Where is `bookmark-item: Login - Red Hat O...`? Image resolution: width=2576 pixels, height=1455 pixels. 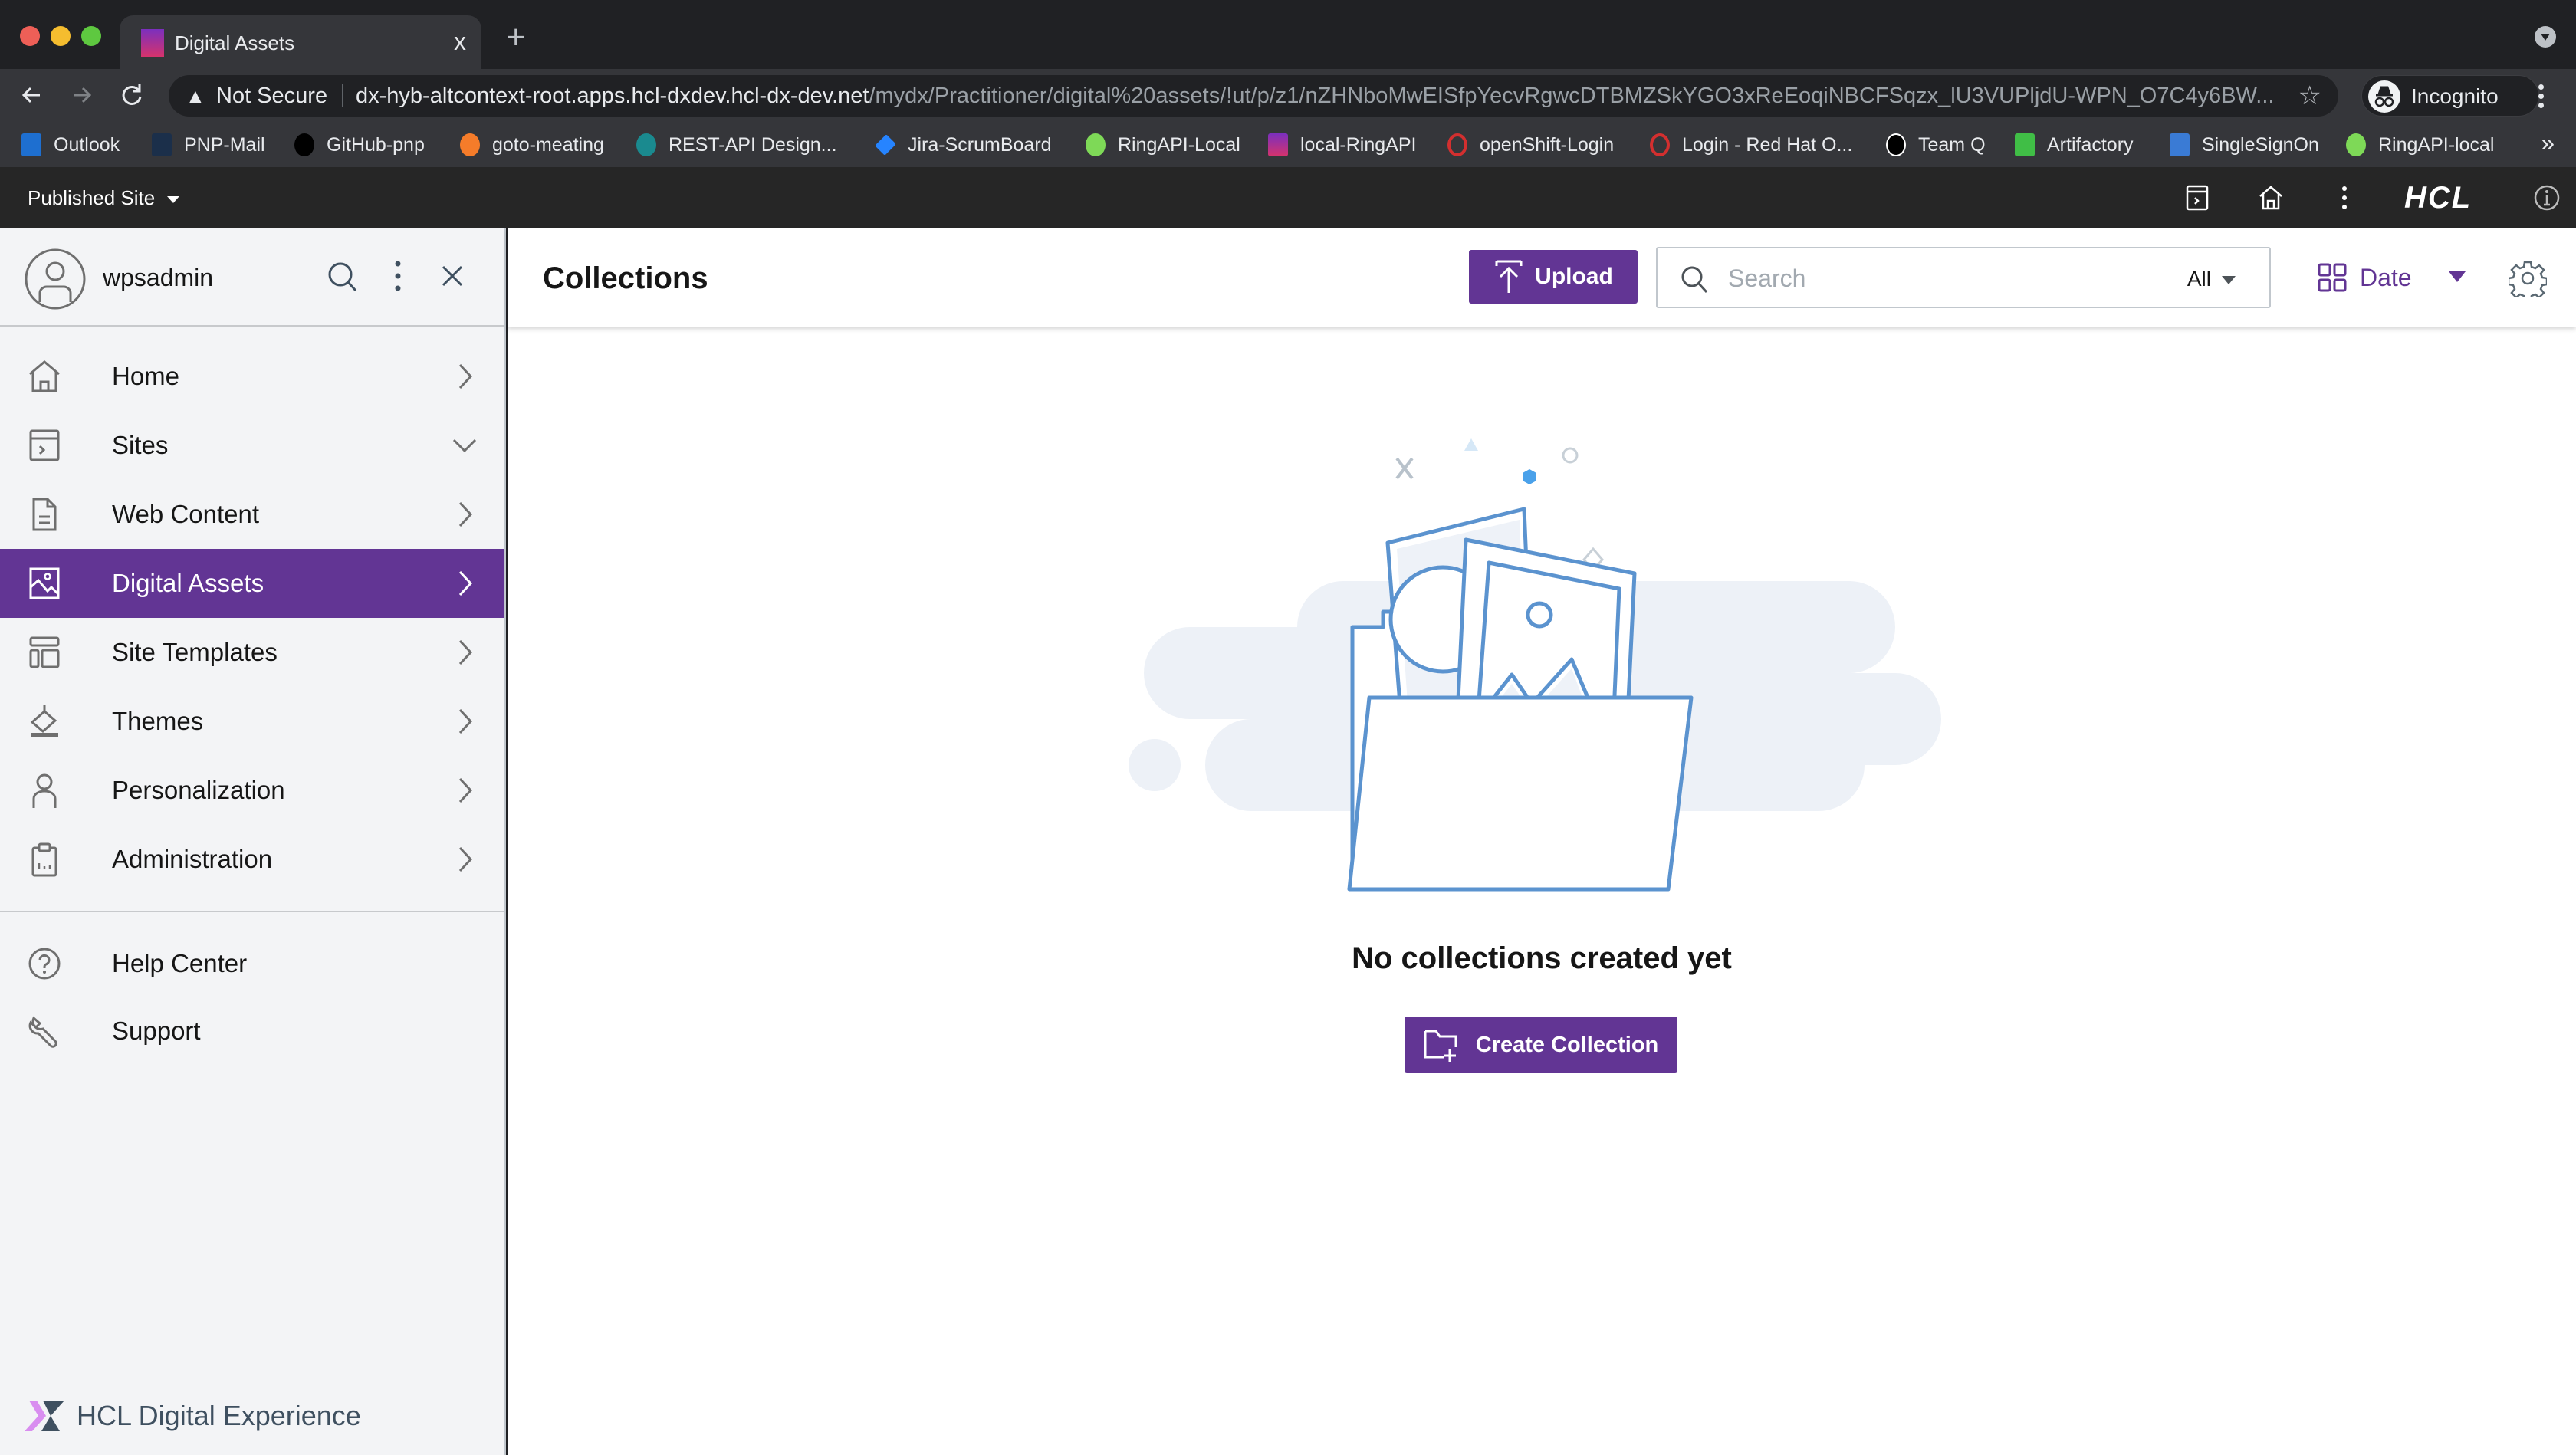
bookmark-item: Login - Red Hat O... is located at coordinates (1751, 144).